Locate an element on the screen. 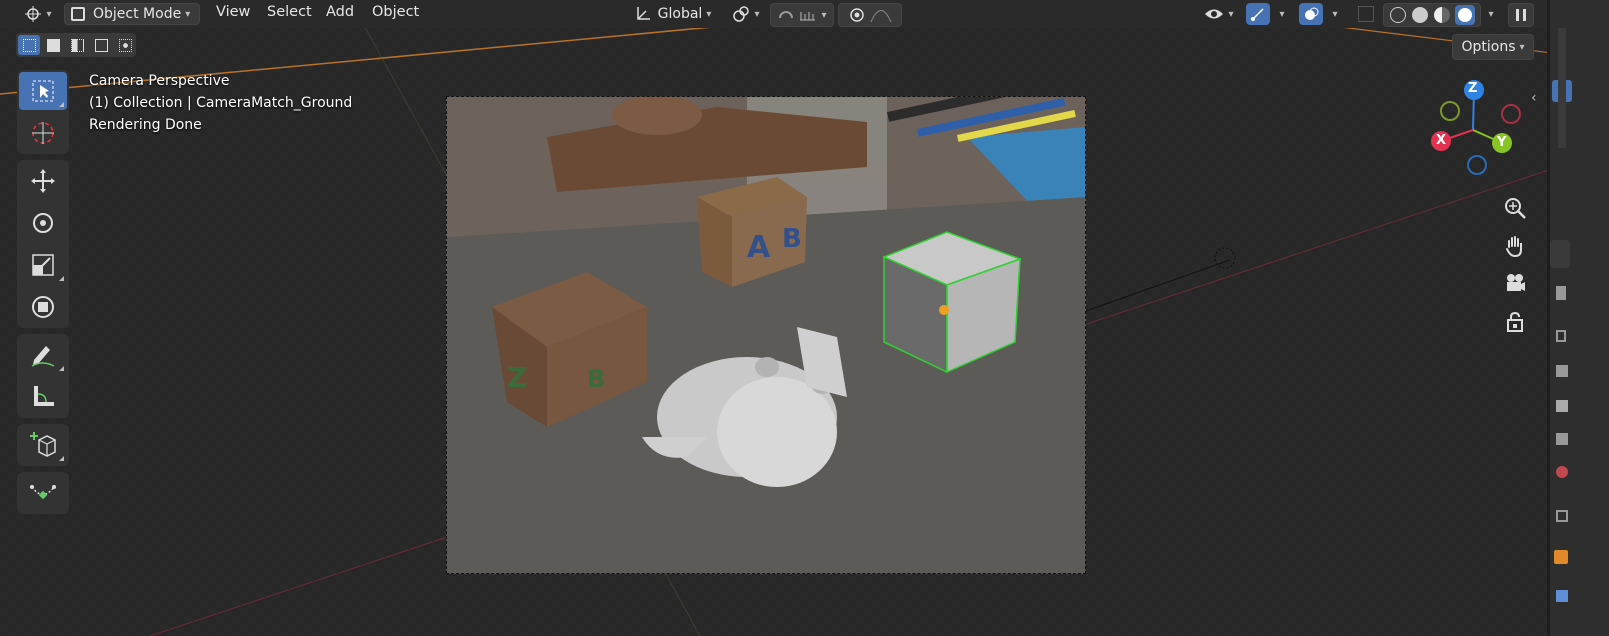 The height and width of the screenshot is (636, 1609). material-shading-icon is located at coordinates (1442, 15).